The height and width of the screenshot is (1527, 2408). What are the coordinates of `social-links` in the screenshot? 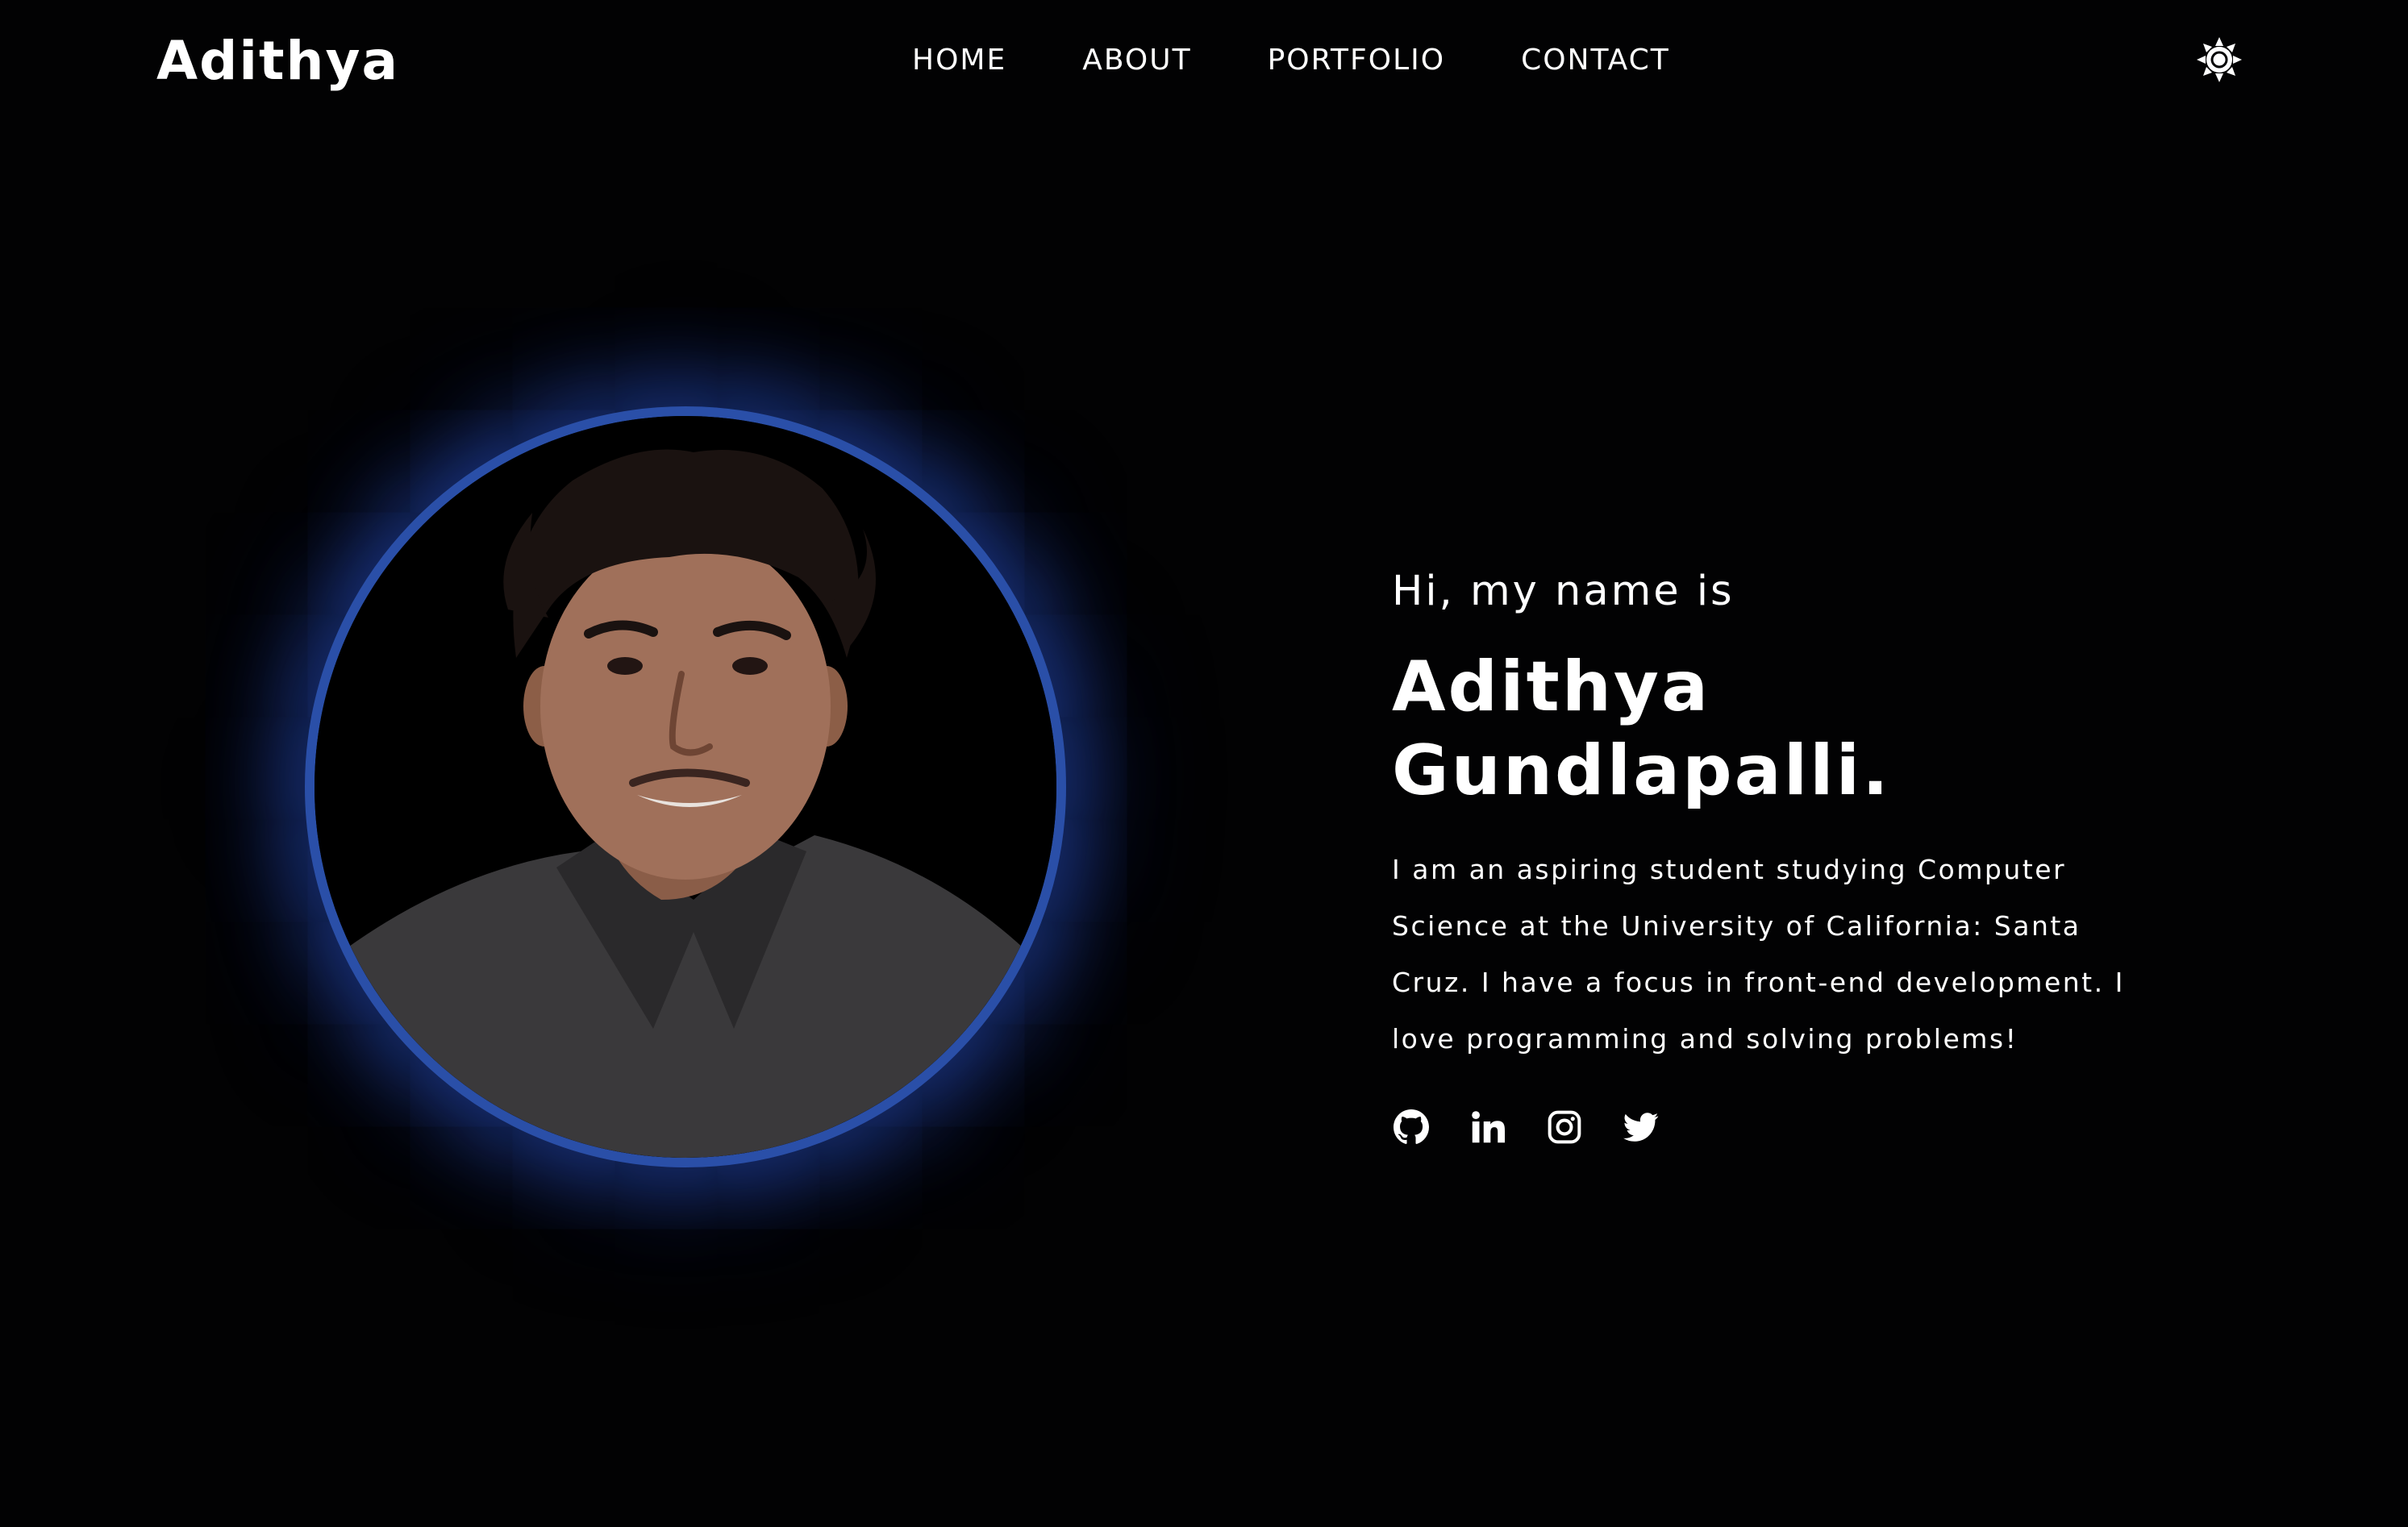 It's located at (1811, 1127).